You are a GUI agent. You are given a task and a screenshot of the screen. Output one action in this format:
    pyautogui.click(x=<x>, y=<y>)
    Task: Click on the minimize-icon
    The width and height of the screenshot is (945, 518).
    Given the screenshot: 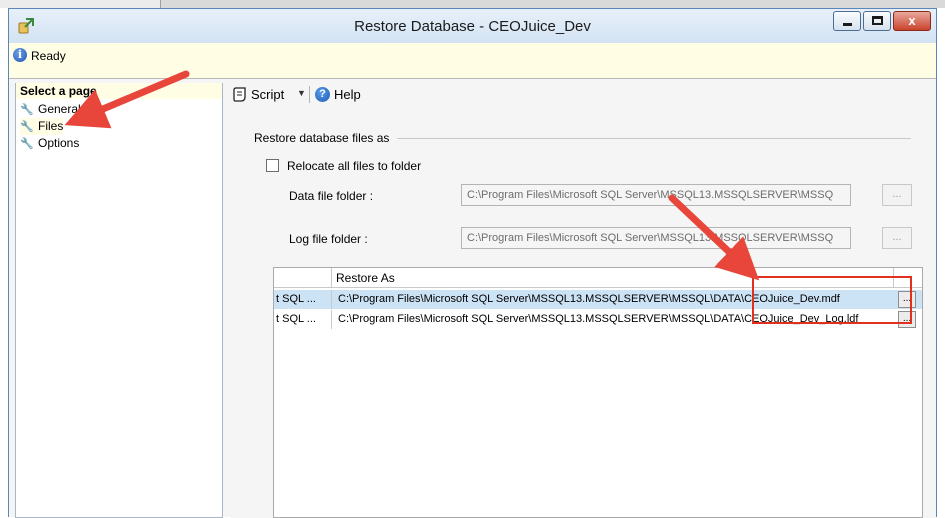 What is the action you would take?
    pyautogui.click(x=847, y=24)
    